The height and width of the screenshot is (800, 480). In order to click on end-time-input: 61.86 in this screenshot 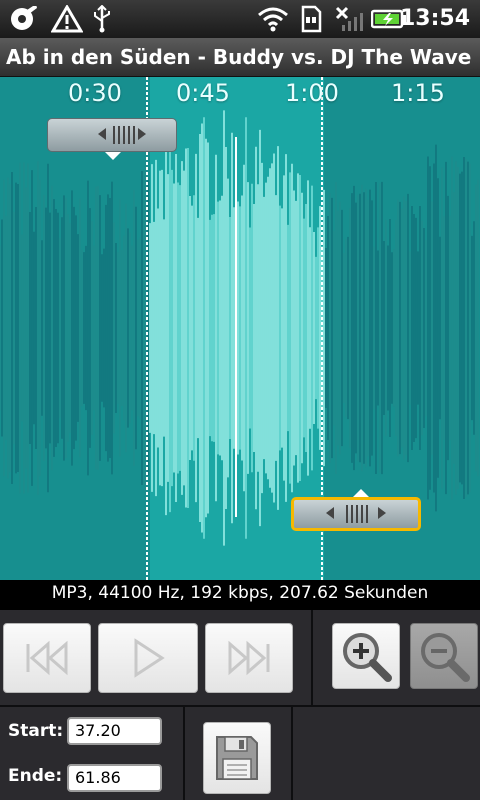, I will do `click(114, 778)`.